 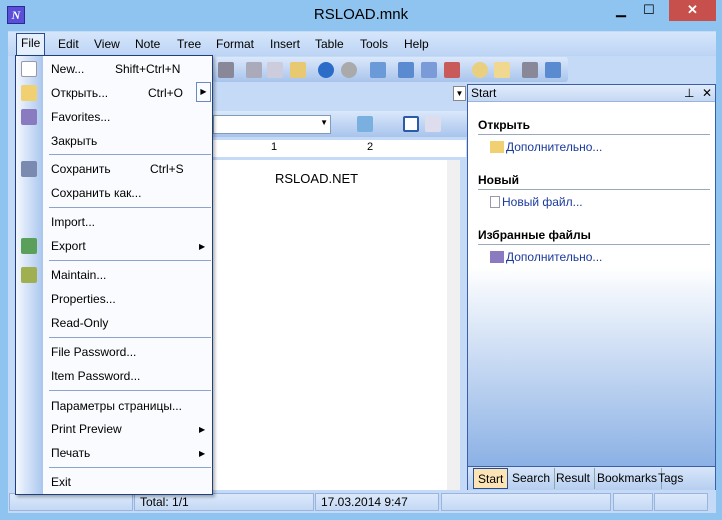 I want to click on panel-header: Start, so click(x=591, y=93).